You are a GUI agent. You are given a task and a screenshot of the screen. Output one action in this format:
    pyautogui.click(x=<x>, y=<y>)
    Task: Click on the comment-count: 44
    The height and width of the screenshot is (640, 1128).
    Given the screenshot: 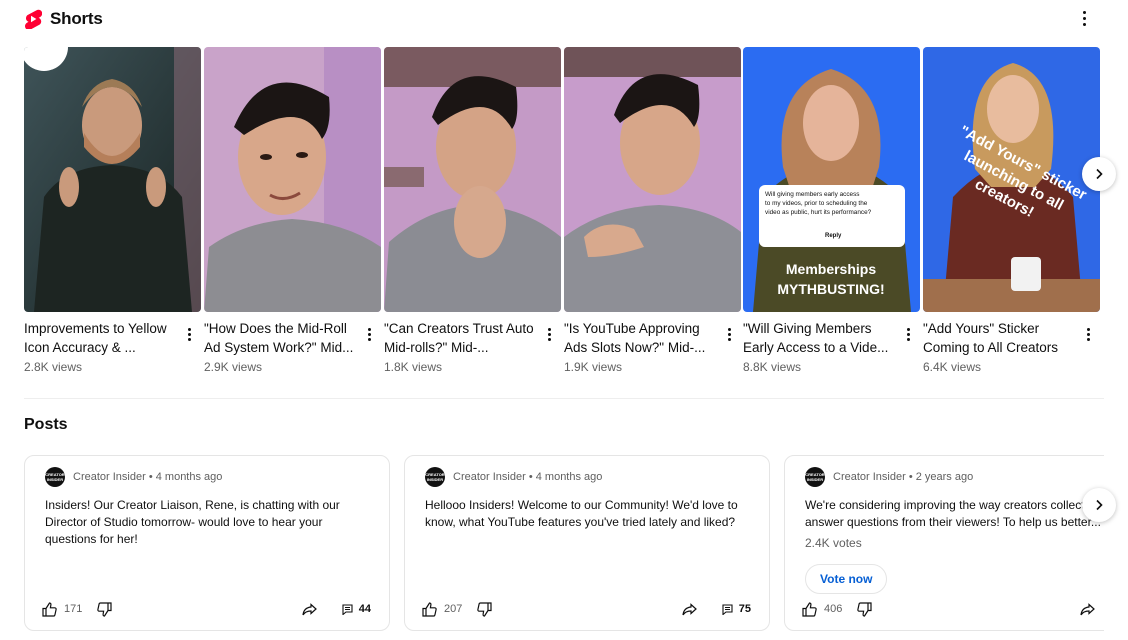 What is the action you would take?
    pyautogui.click(x=364, y=609)
    